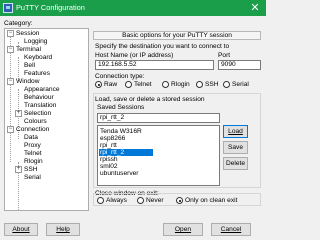 This screenshot has width=320, height=240. I want to click on load-button-label: Load, so click(235, 131).